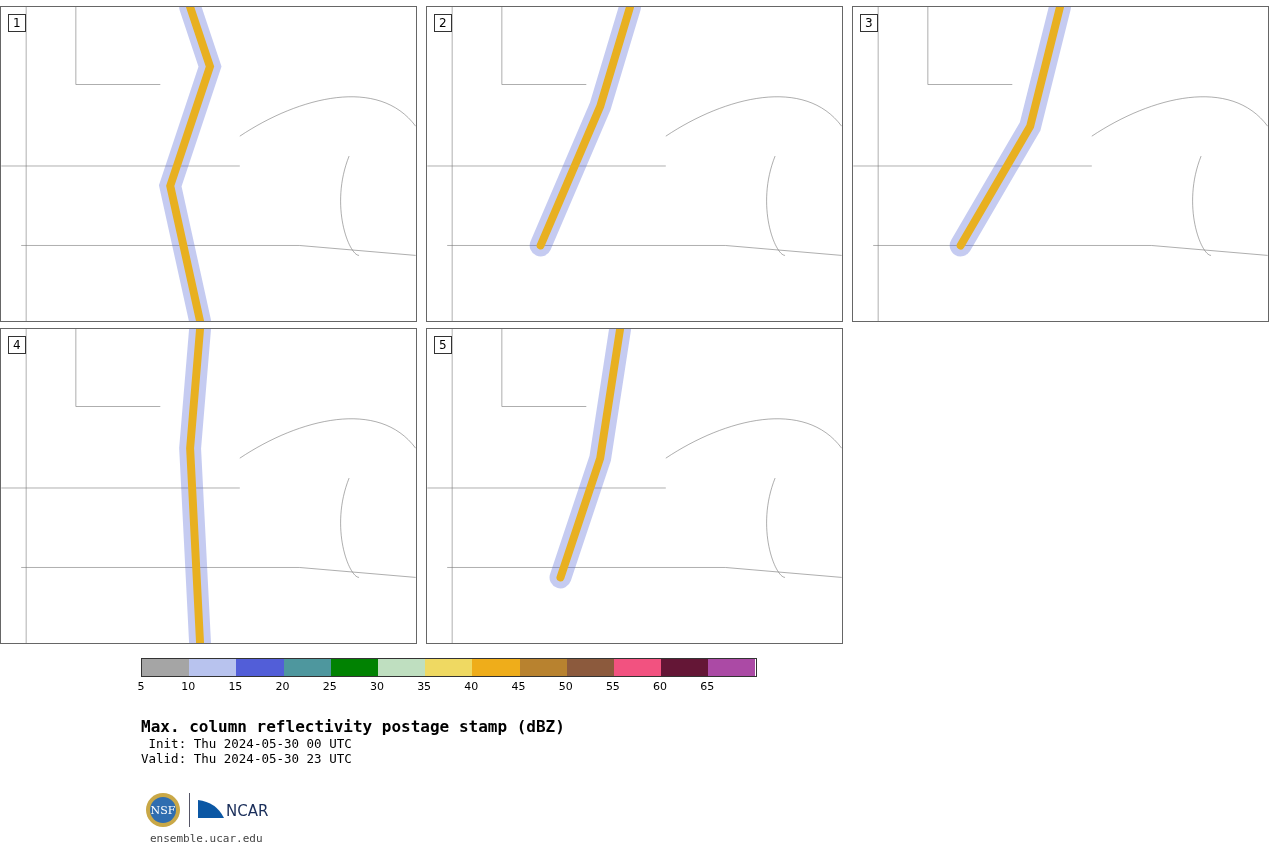  What do you see at coordinates (247, 811) in the screenshot?
I see `logo-text: NCAR` at bounding box center [247, 811].